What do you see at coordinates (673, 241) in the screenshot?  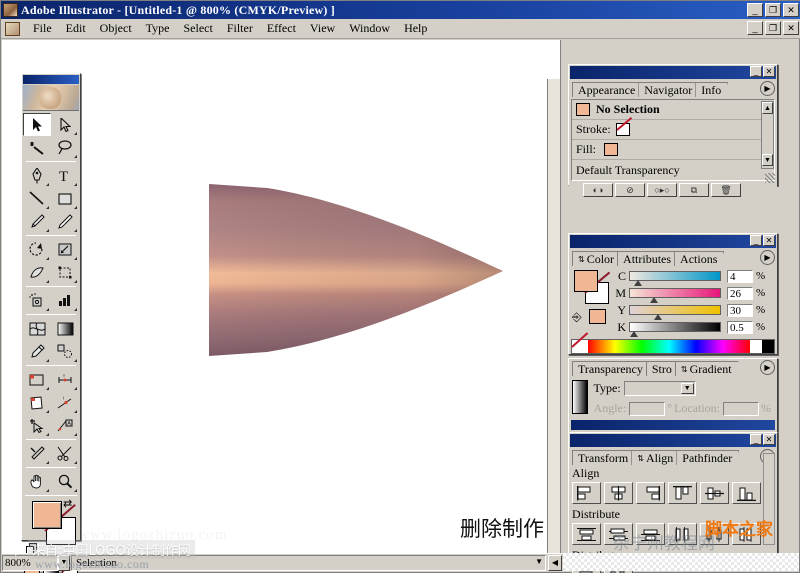 I see `color-palette-title-bar: _ ✕` at bounding box center [673, 241].